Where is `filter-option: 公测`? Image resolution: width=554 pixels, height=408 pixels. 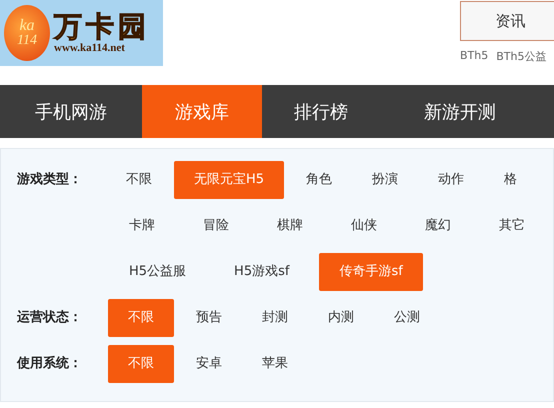 filter-option: 公测 is located at coordinates (407, 318).